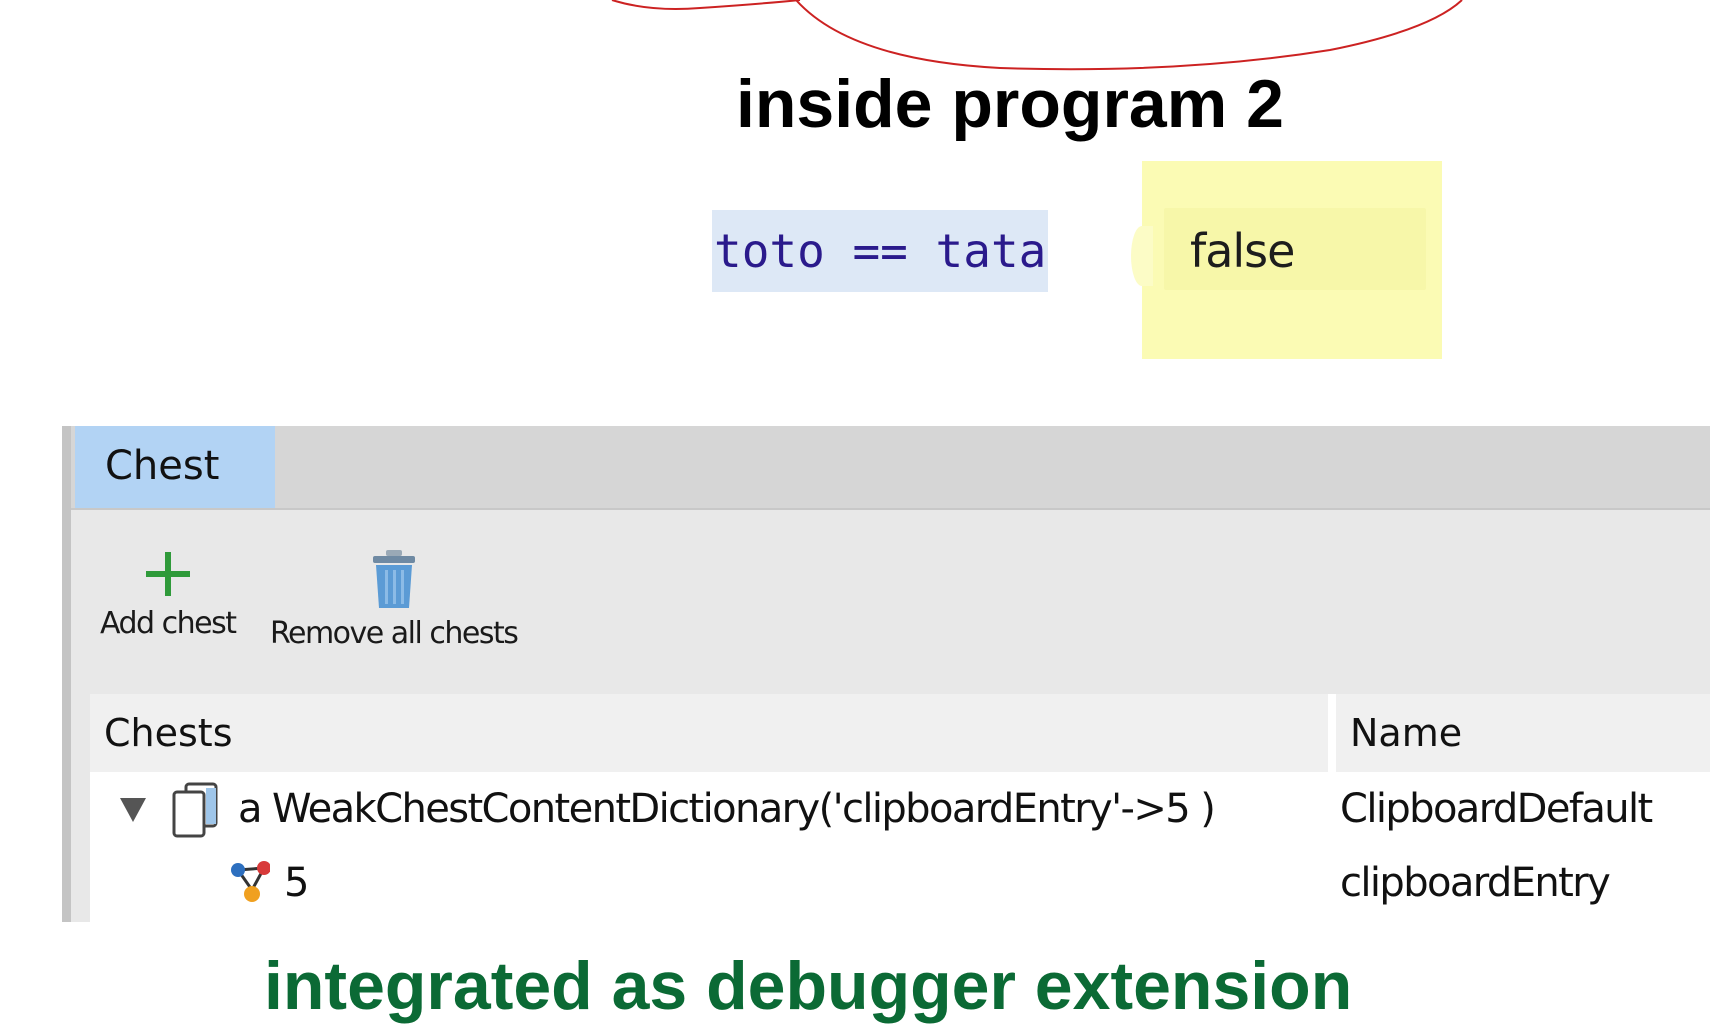 The image size is (1710, 1033). Describe the element at coordinates (900, 883) in the screenshot. I see `table-row: 5 clipboardEntry` at that location.